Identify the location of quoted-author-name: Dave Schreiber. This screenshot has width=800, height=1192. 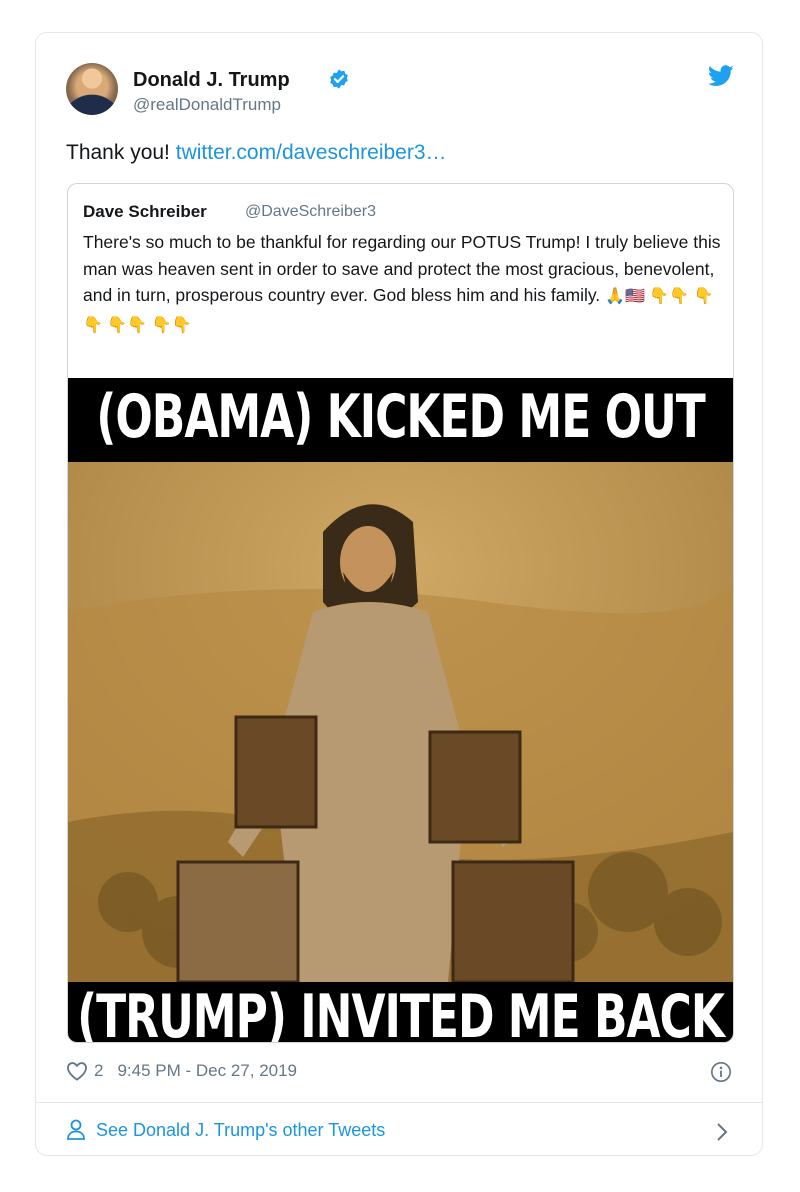
(145, 211).